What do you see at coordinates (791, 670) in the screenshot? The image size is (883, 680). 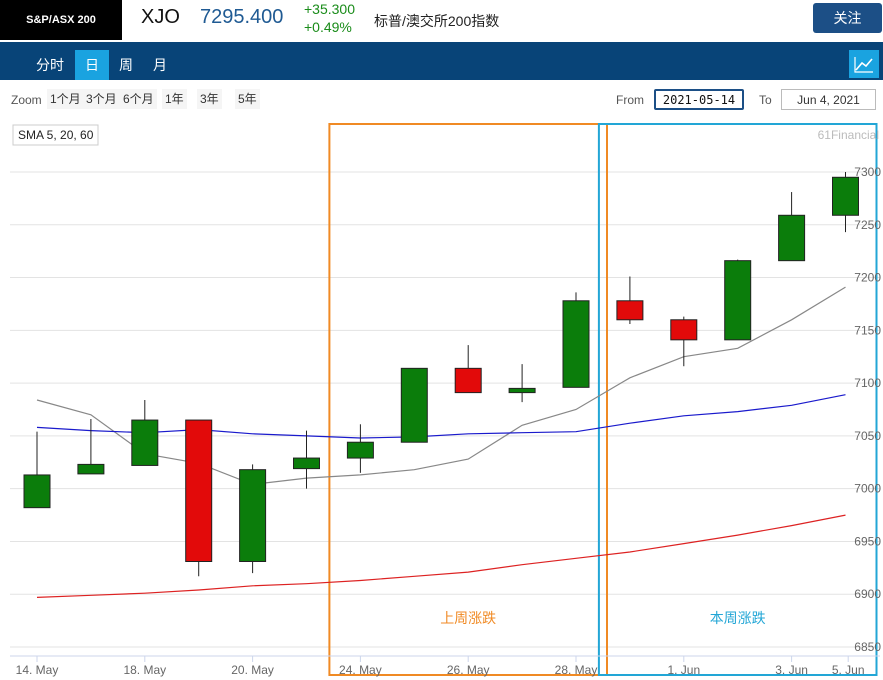 I see `x-tick-label: 3. Jun` at bounding box center [791, 670].